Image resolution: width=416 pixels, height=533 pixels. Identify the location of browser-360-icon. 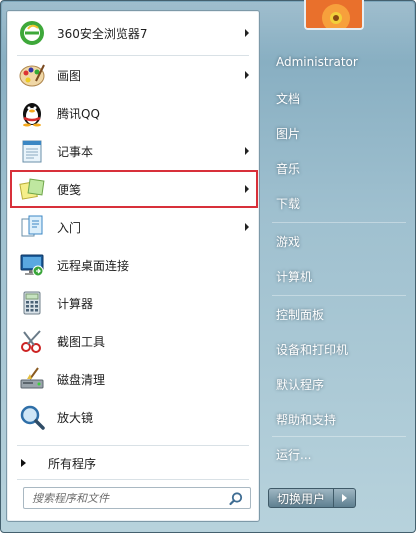
(32, 33).